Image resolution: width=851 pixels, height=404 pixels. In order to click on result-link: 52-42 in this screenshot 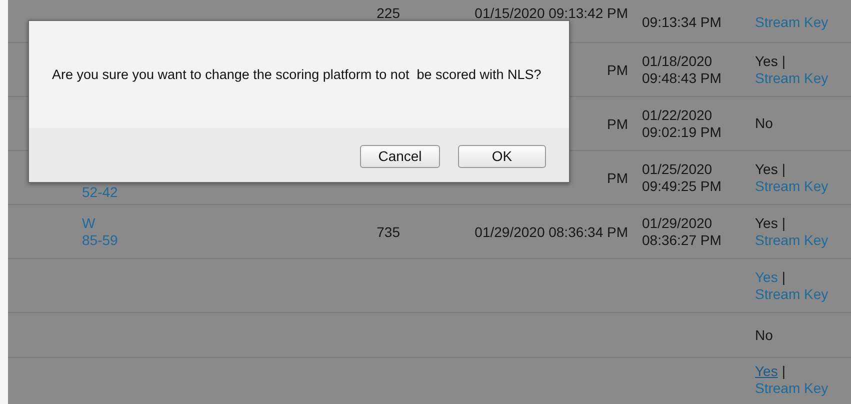, I will do `click(207, 192)`.